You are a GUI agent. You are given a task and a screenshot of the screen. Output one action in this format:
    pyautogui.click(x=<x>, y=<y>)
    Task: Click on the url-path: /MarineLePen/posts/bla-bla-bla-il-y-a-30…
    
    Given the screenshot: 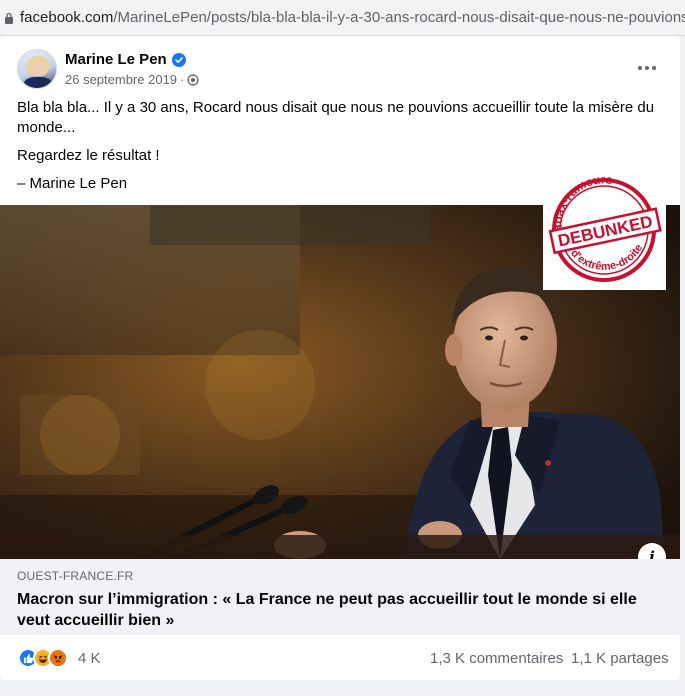 What is the action you would take?
    pyautogui.click(x=399, y=17)
    